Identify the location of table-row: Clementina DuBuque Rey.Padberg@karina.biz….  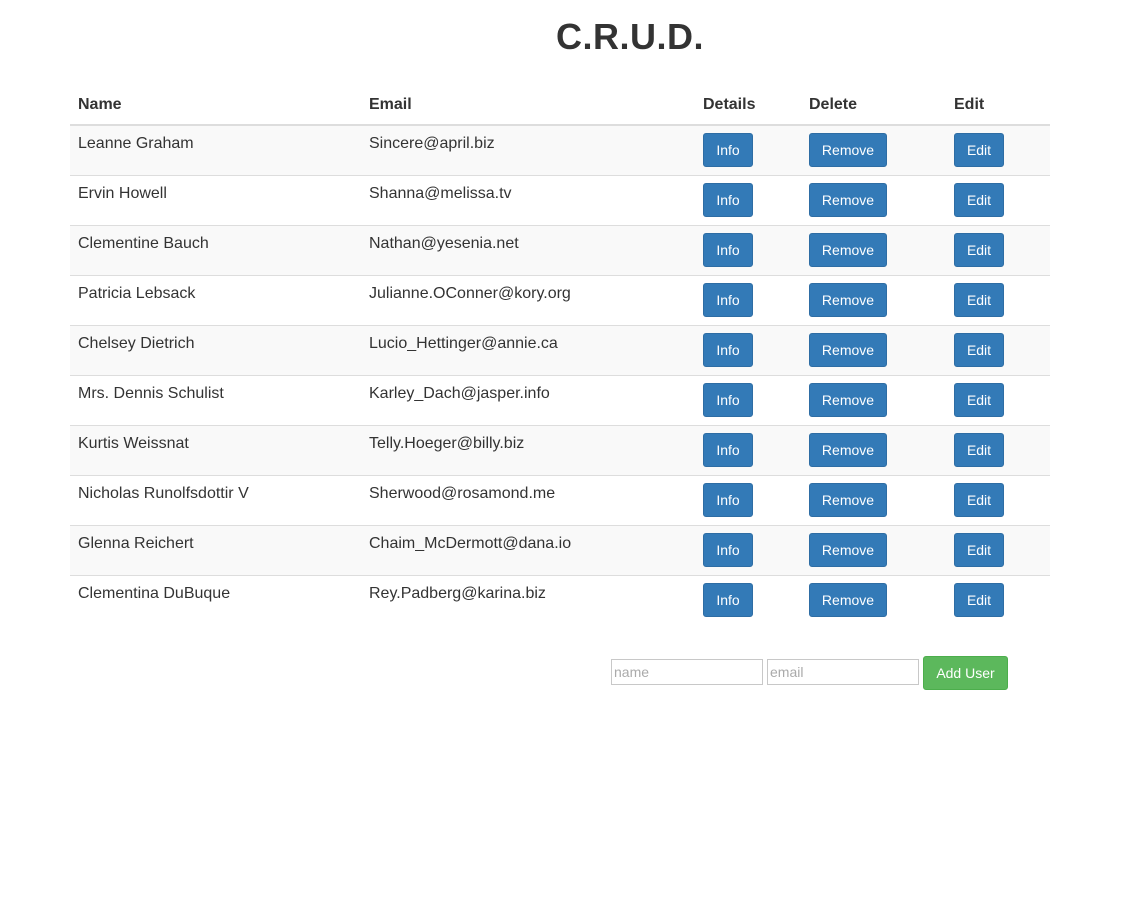
(560, 599).